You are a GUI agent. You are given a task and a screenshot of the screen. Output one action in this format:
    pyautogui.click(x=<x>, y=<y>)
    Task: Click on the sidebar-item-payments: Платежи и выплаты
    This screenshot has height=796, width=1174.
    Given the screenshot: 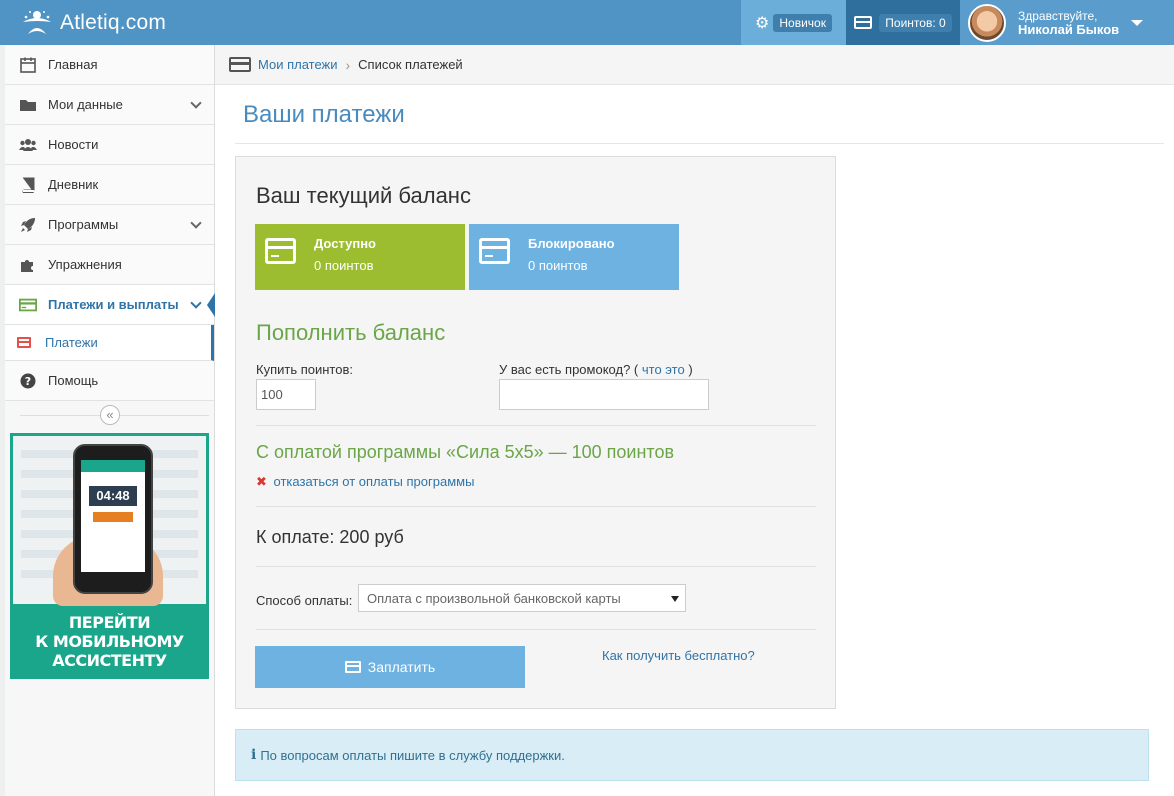 What is the action you would take?
    pyautogui.click(x=110, y=305)
    